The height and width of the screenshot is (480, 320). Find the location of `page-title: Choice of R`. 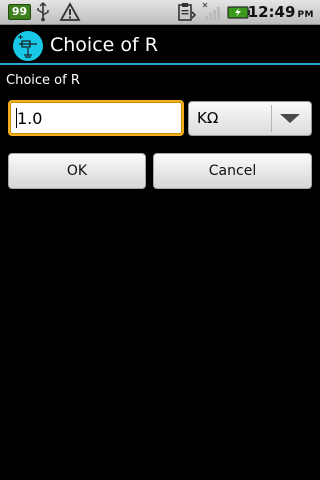

page-title: Choice of R is located at coordinates (104, 45).